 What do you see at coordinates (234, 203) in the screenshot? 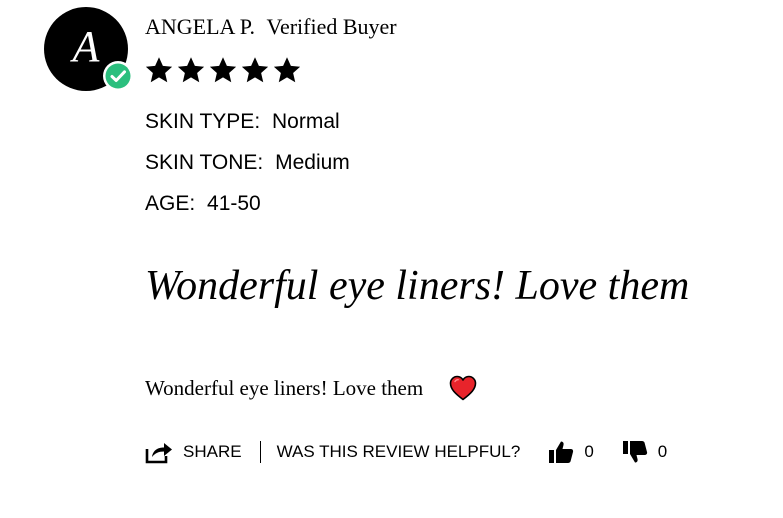
I see `attribute-value: 41-50` at bounding box center [234, 203].